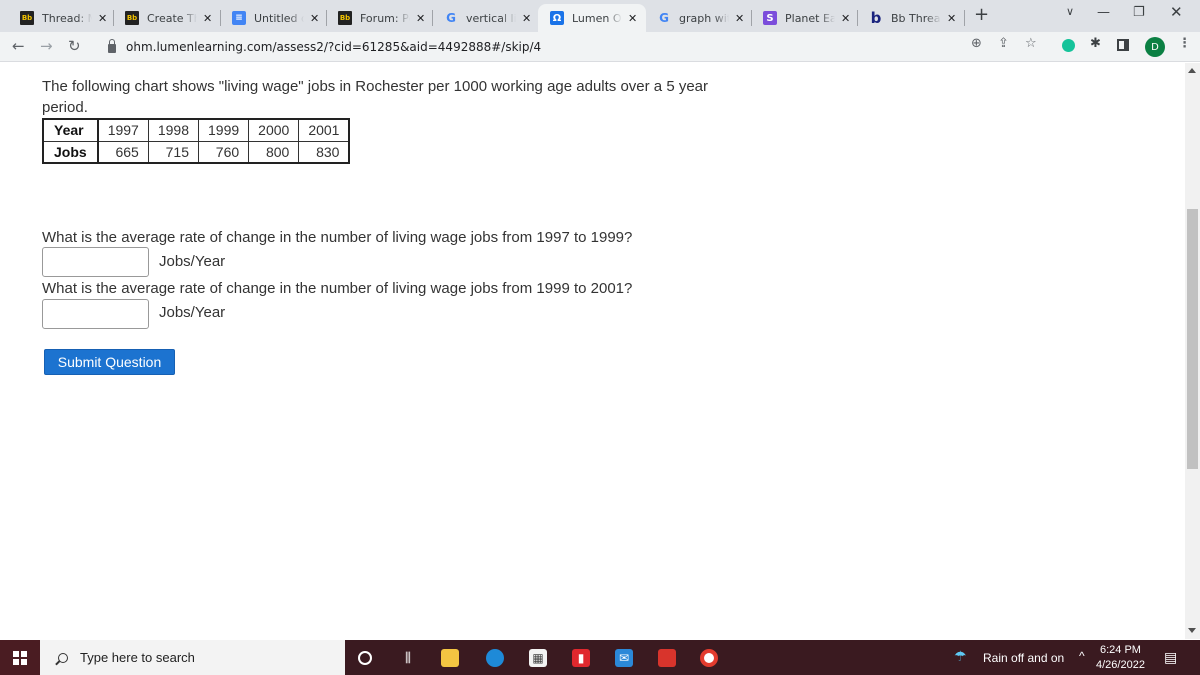  I want to click on planet-s-icon: S, so click(770, 18).